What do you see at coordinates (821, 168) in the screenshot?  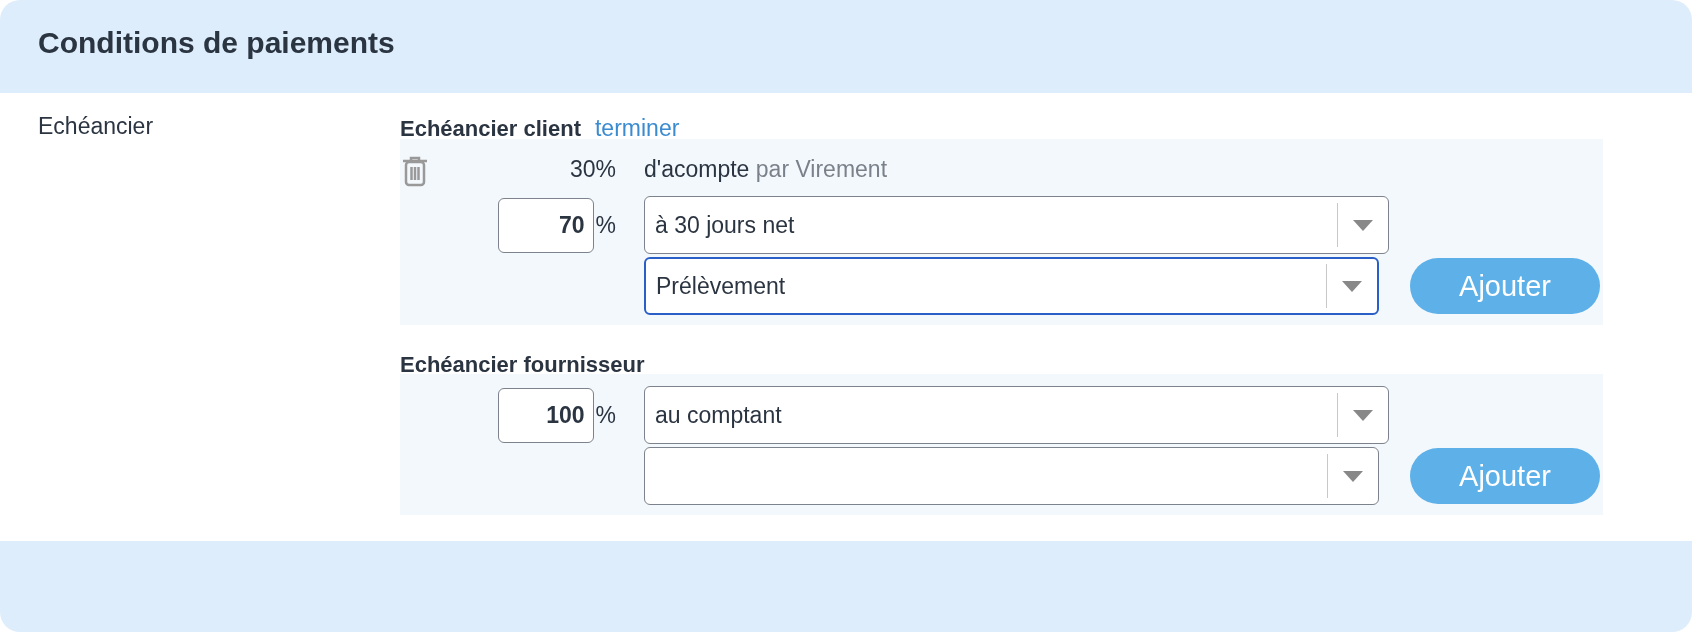 I see `payment-method: par Virement` at bounding box center [821, 168].